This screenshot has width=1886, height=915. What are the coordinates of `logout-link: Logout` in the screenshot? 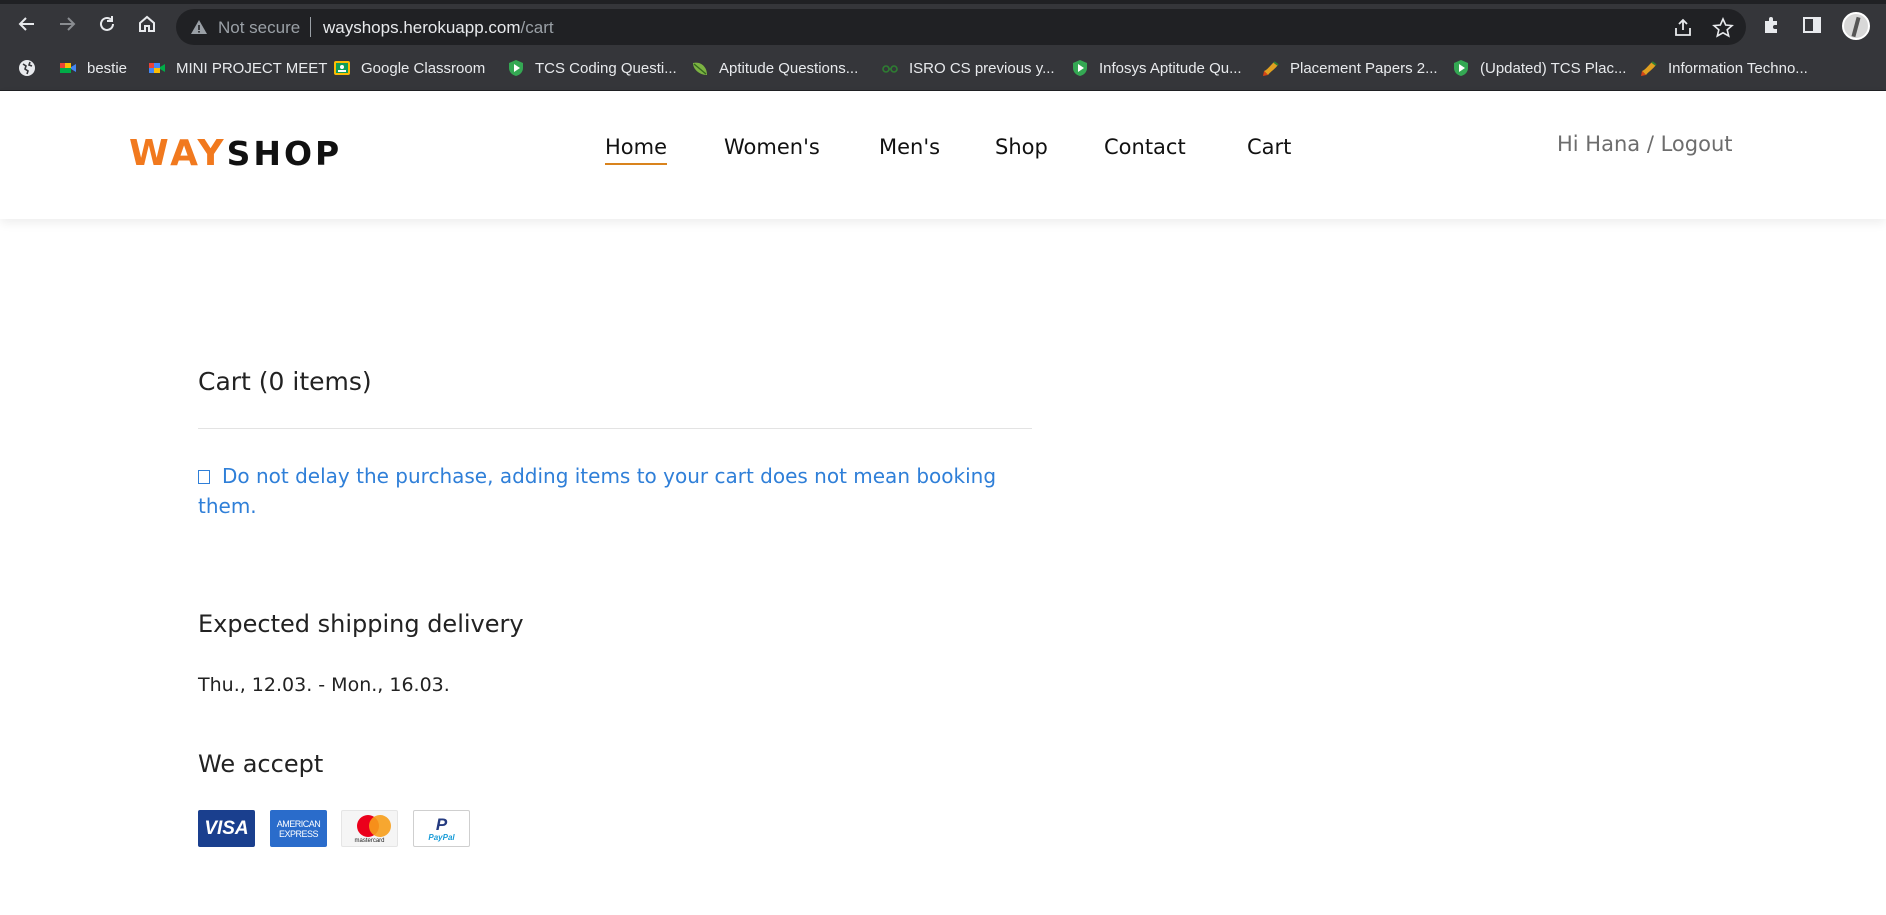 It's located at (1697, 144).